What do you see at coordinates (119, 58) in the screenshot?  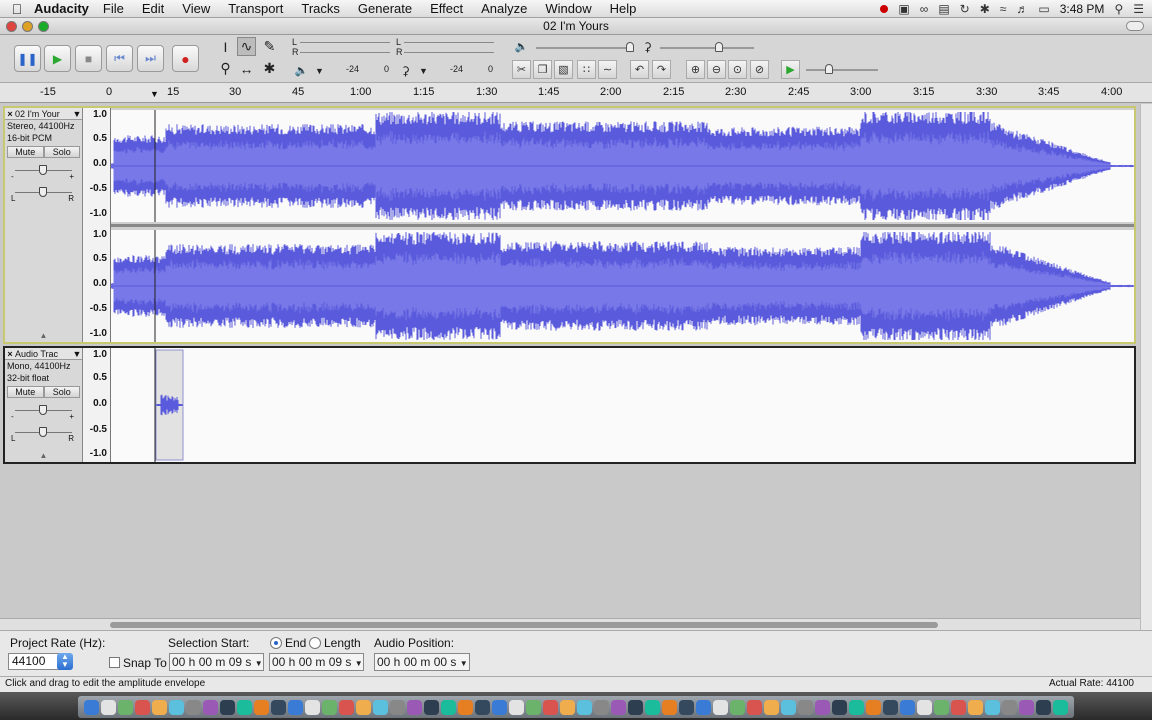 I see `skip-start-button: ⏮` at bounding box center [119, 58].